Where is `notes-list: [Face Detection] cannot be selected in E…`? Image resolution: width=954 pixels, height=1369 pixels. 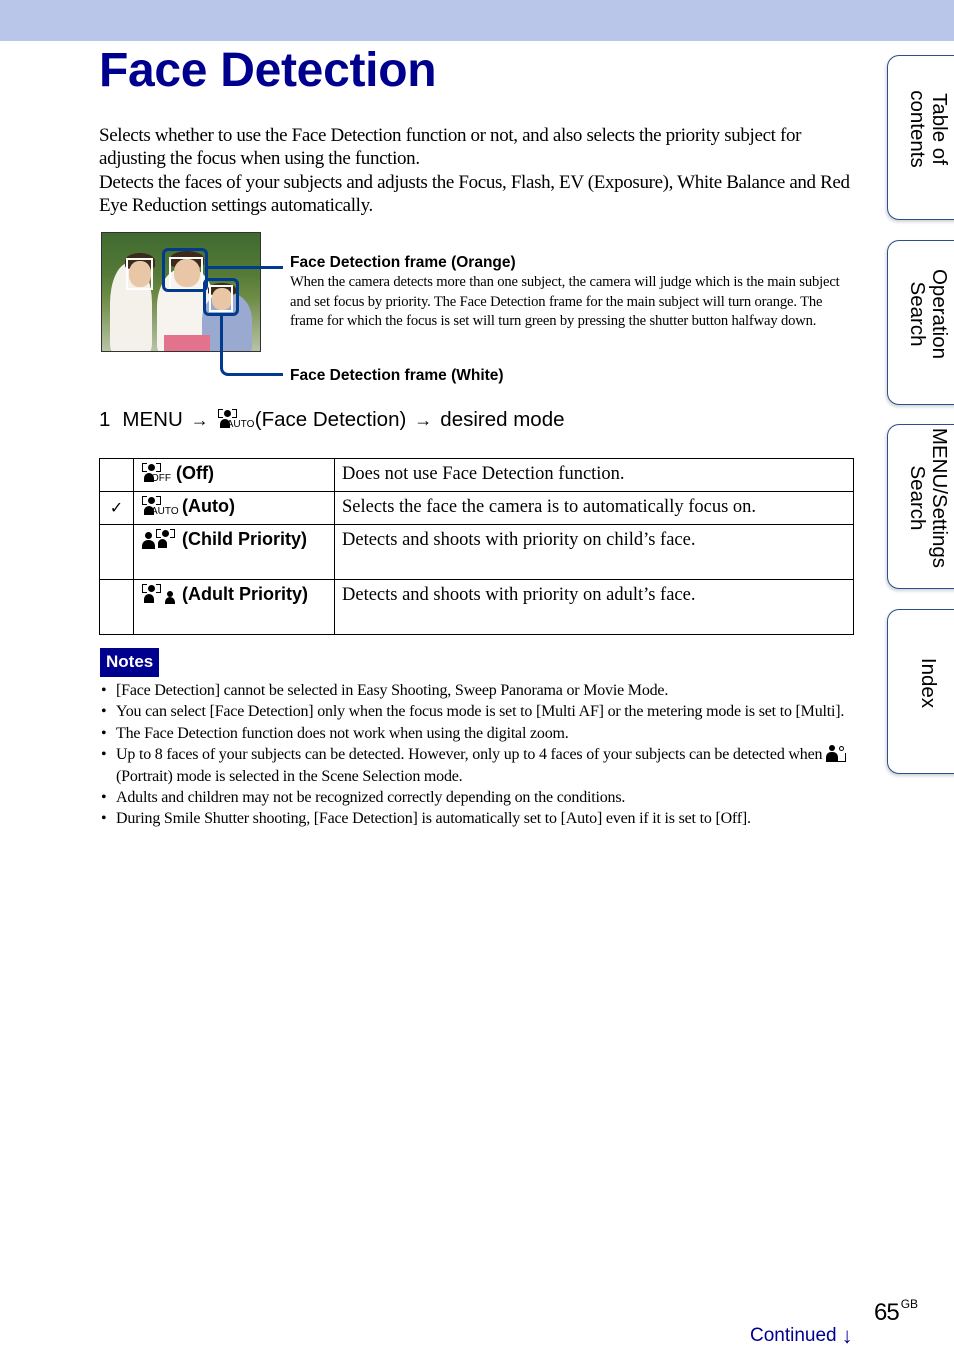 notes-list: [Face Detection] cannot be selected in E… is located at coordinates (479, 755).